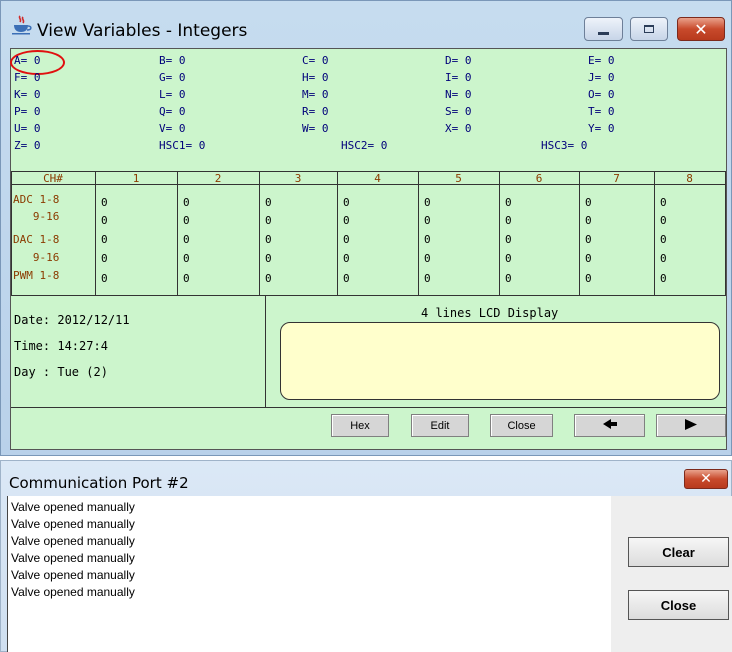 Image resolution: width=732 pixels, height=652 pixels. What do you see at coordinates (601, 60) in the screenshot?
I see `var-e: E= 0` at bounding box center [601, 60].